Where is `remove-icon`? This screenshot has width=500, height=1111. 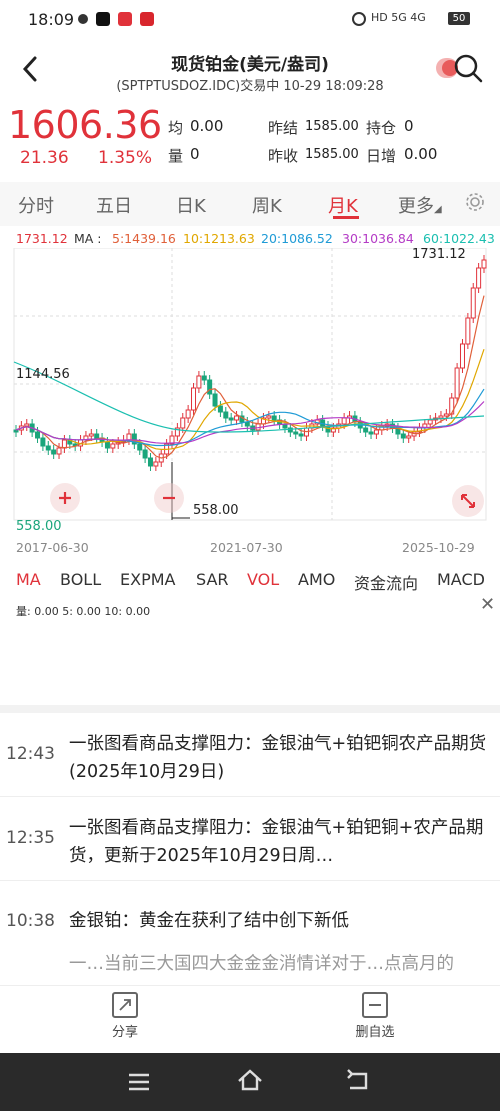 remove-icon is located at coordinates (375, 1005).